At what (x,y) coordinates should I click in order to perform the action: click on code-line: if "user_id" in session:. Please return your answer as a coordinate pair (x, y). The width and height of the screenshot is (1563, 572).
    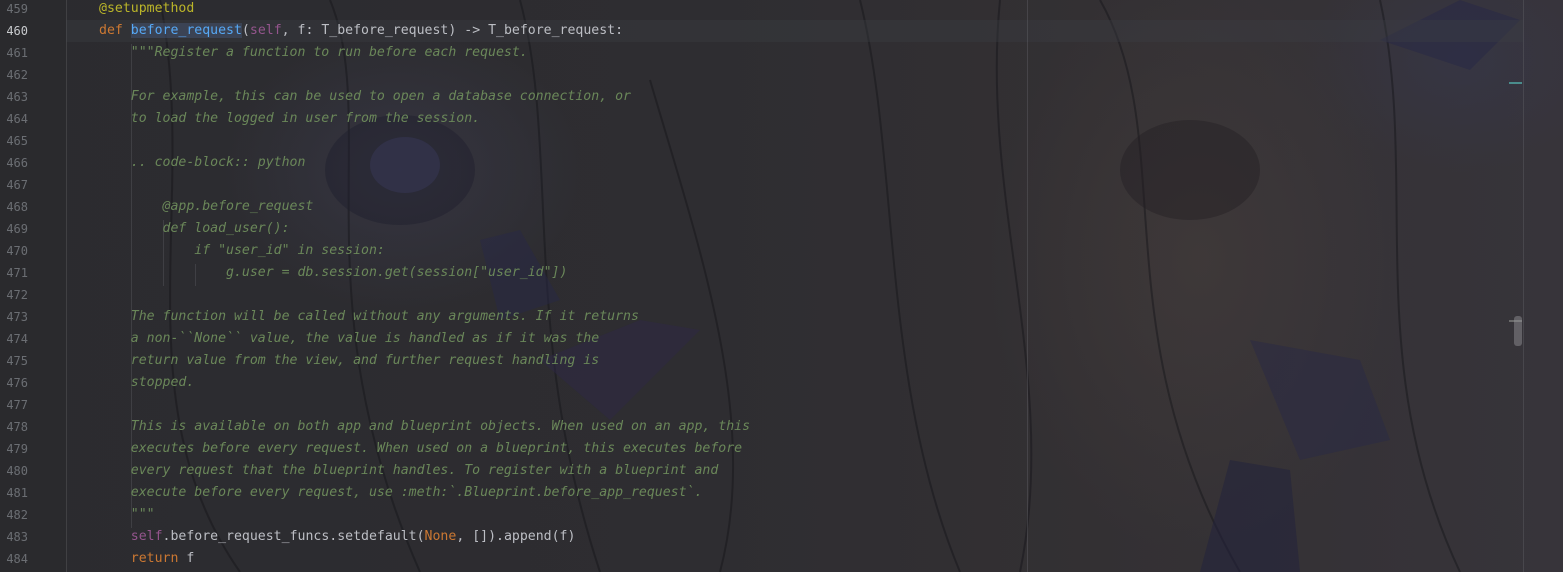
    Looking at the image, I should click on (242, 251).